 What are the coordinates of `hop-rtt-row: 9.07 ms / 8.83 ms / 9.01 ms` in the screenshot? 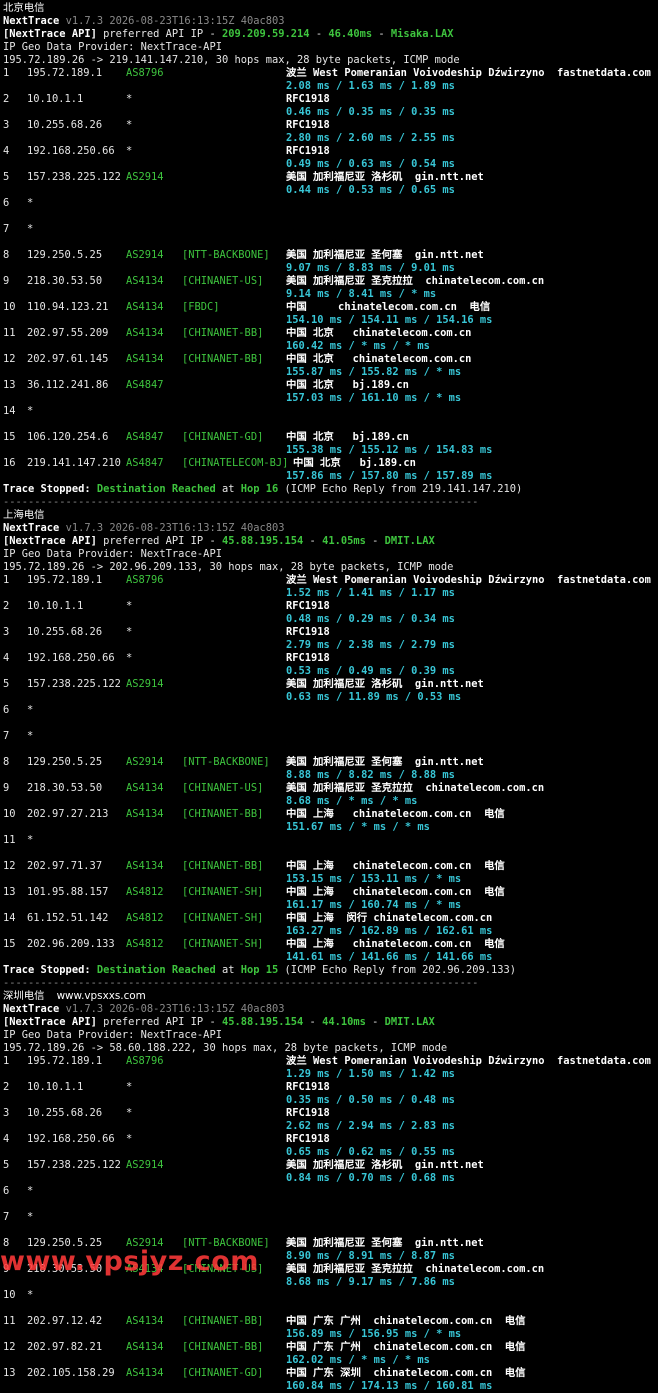 It's located at (330, 268).